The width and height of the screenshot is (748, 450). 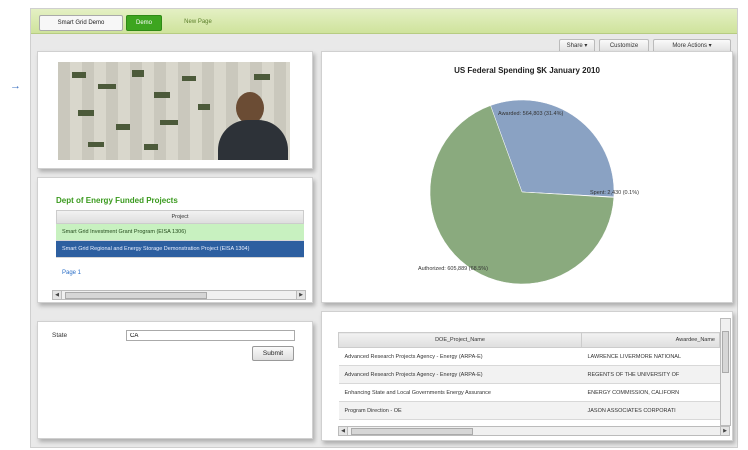 I want to click on pie-label-spent: Spent: 2,430 (0.1%), so click(x=614, y=193).